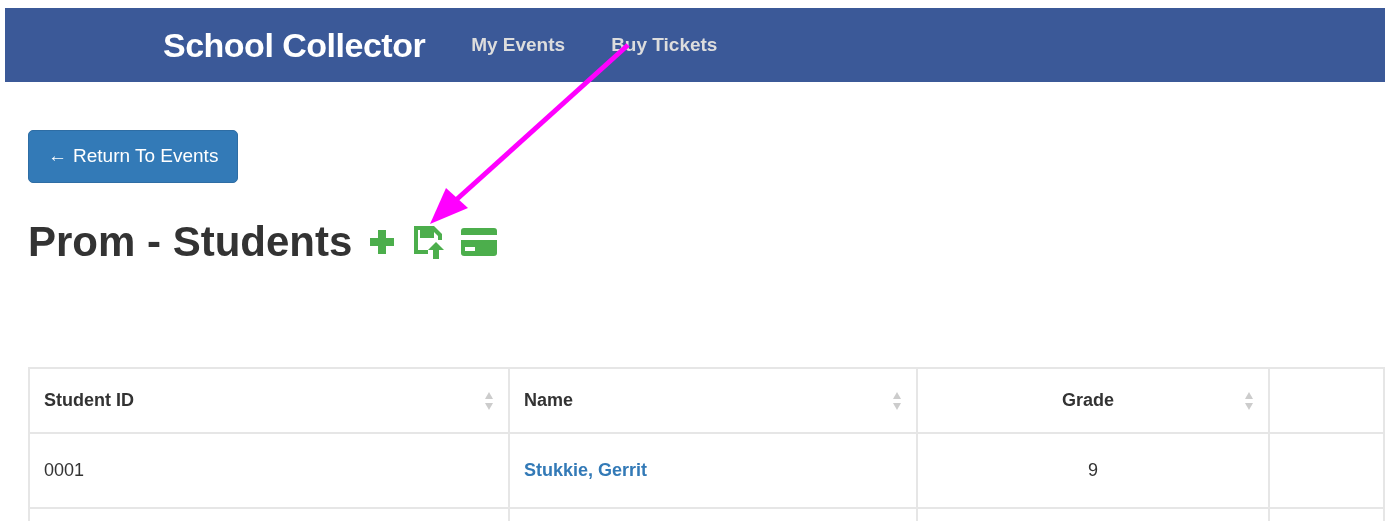 Image resolution: width=1385 pixels, height=521 pixels. What do you see at coordinates (294, 45) in the screenshot?
I see `brand-link: School Collector` at bounding box center [294, 45].